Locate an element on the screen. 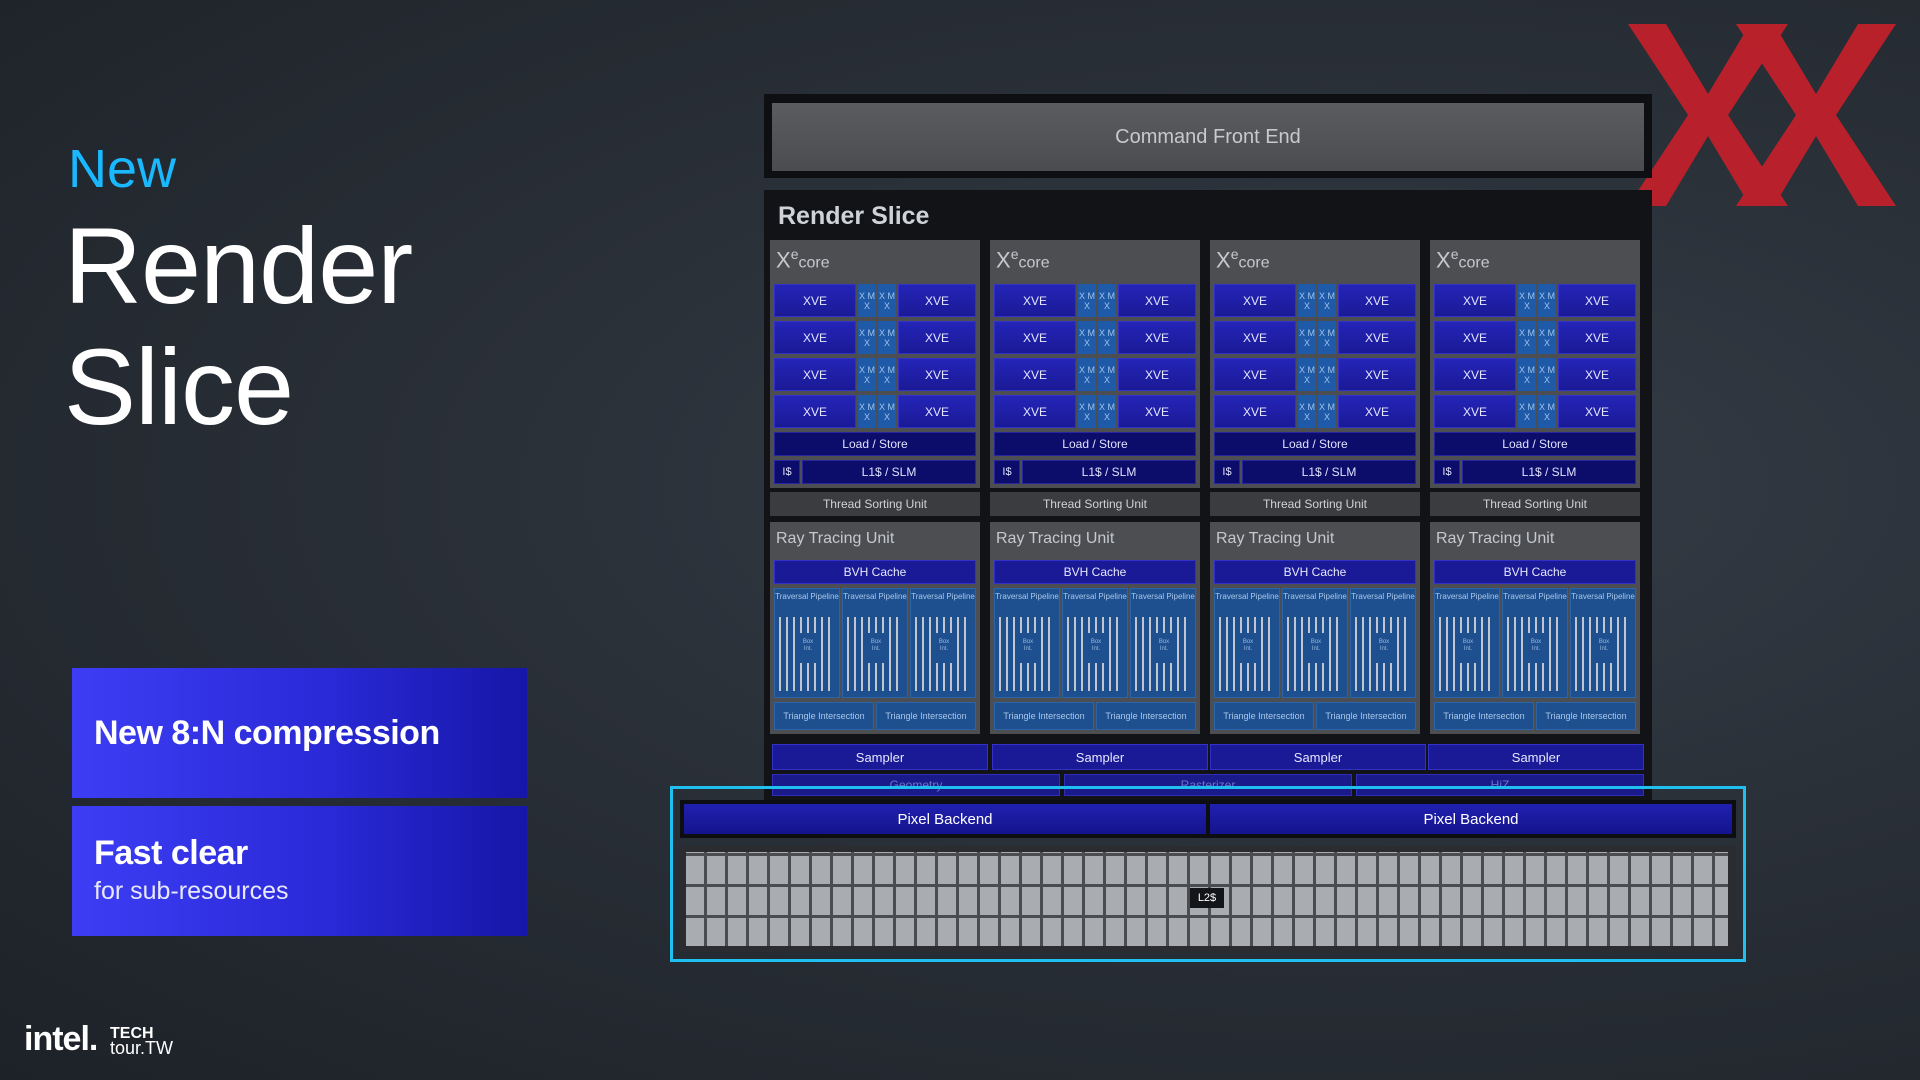 The image size is (1920, 1080). feature-compression: New 8:N compression is located at coordinates (299, 733).